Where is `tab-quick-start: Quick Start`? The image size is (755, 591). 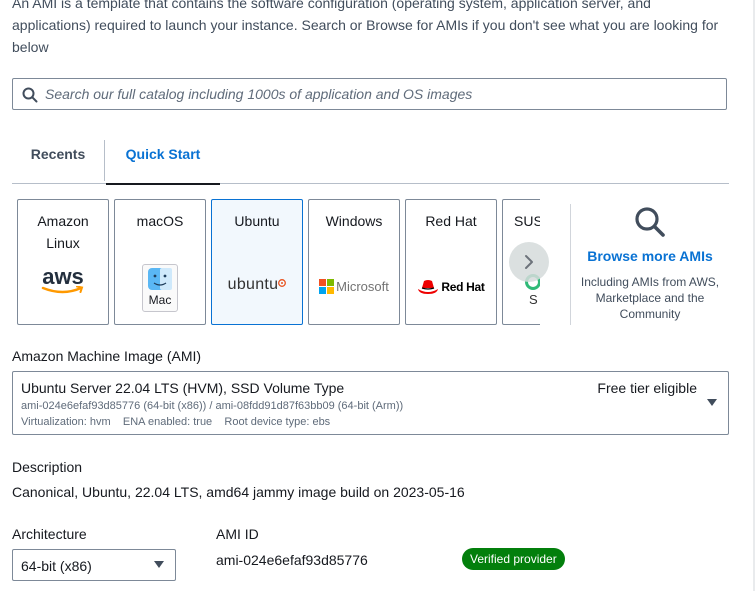
tab-quick-start: Quick Start is located at coordinates (163, 154).